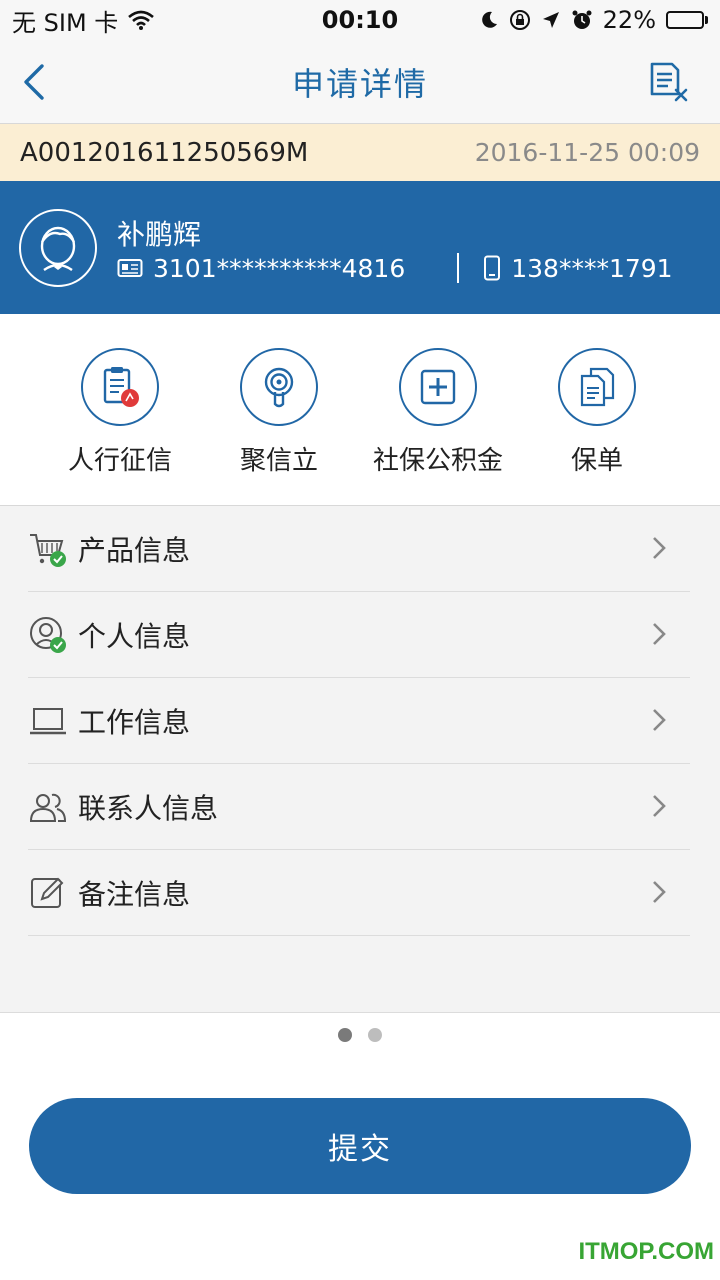 Image resolution: width=720 pixels, height=1280 pixels. Describe the element at coordinates (119, 461) in the screenshot. I see `quick-link-label: 人行征信` at that location.